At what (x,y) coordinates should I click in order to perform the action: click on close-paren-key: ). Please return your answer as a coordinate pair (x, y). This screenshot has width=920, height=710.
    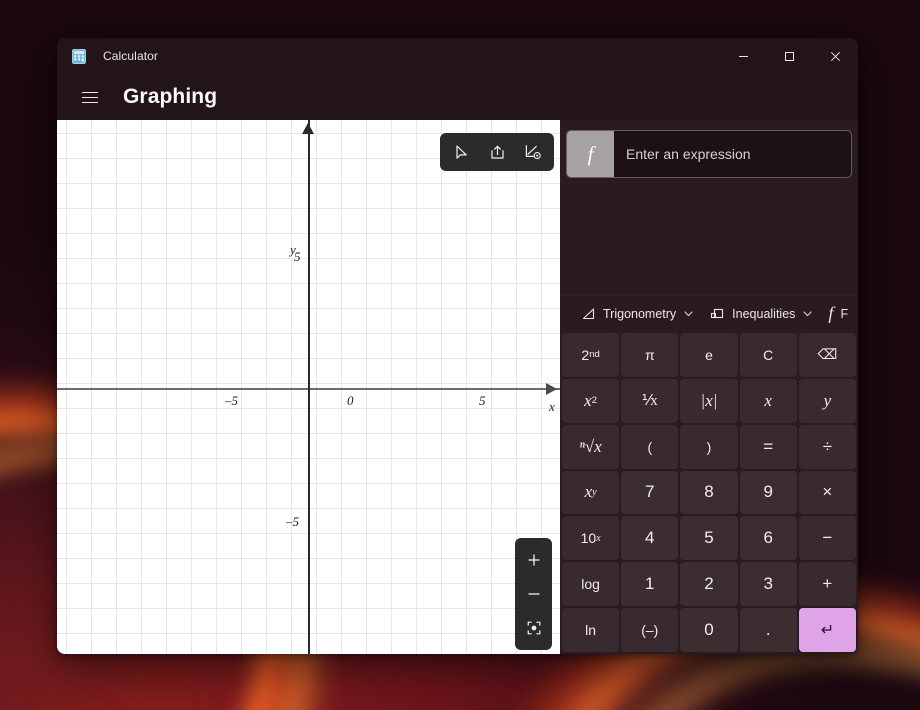
    Looking at the image, I should click on (709, 446).